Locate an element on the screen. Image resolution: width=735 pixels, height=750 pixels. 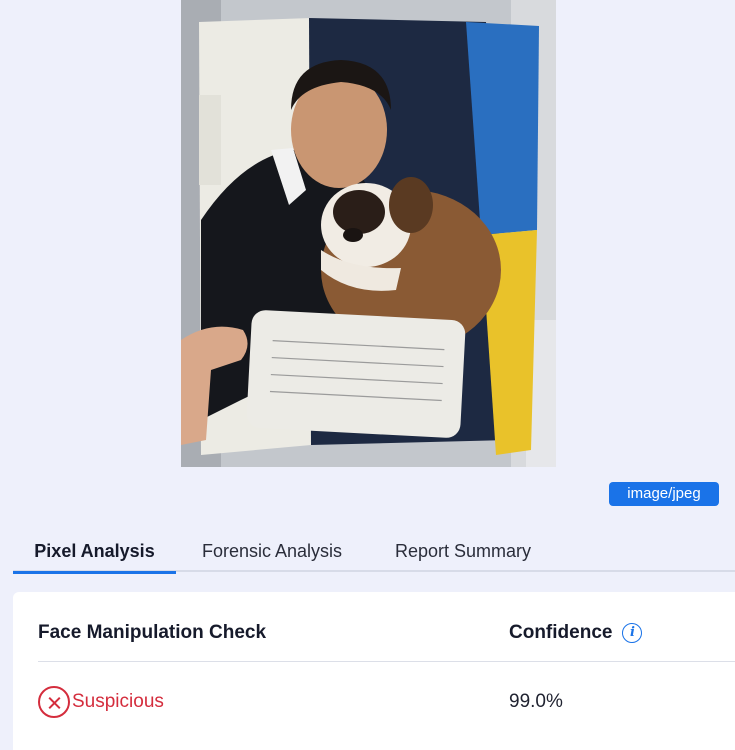
circle-x-icon is located at coordinates (54, 702).